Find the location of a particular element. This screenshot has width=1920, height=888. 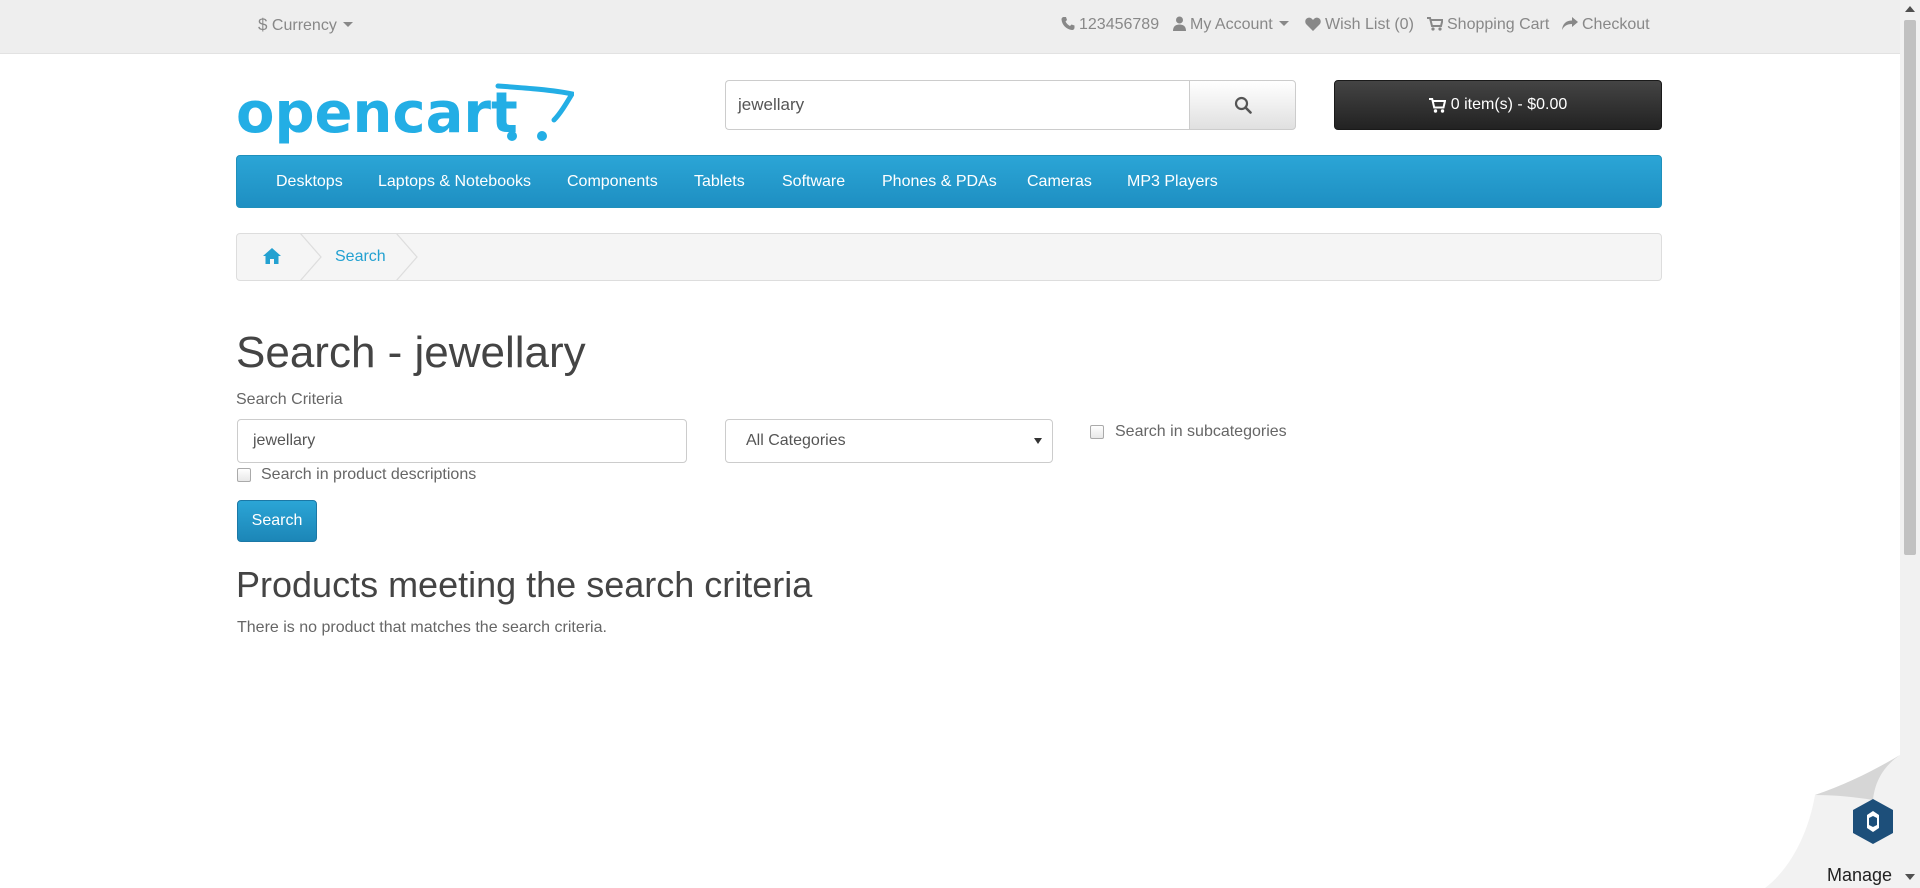

share-icon is located at coordinates (1570, 23).